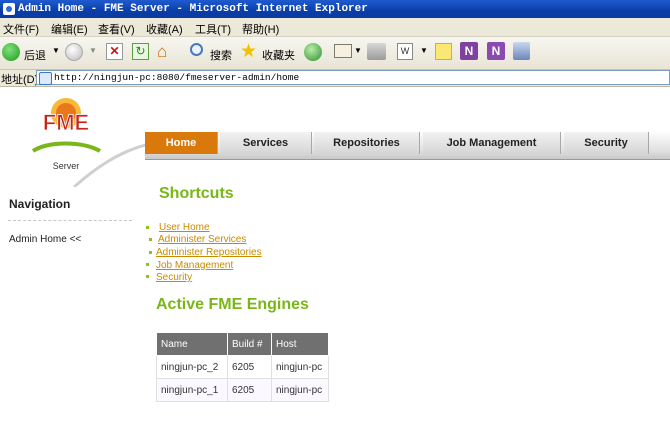 This screenshot has width=670, height=427. What do you see at coordinates (196, 49) in the screenshot?
I see `search-icon` at bounding box center [196, 49].